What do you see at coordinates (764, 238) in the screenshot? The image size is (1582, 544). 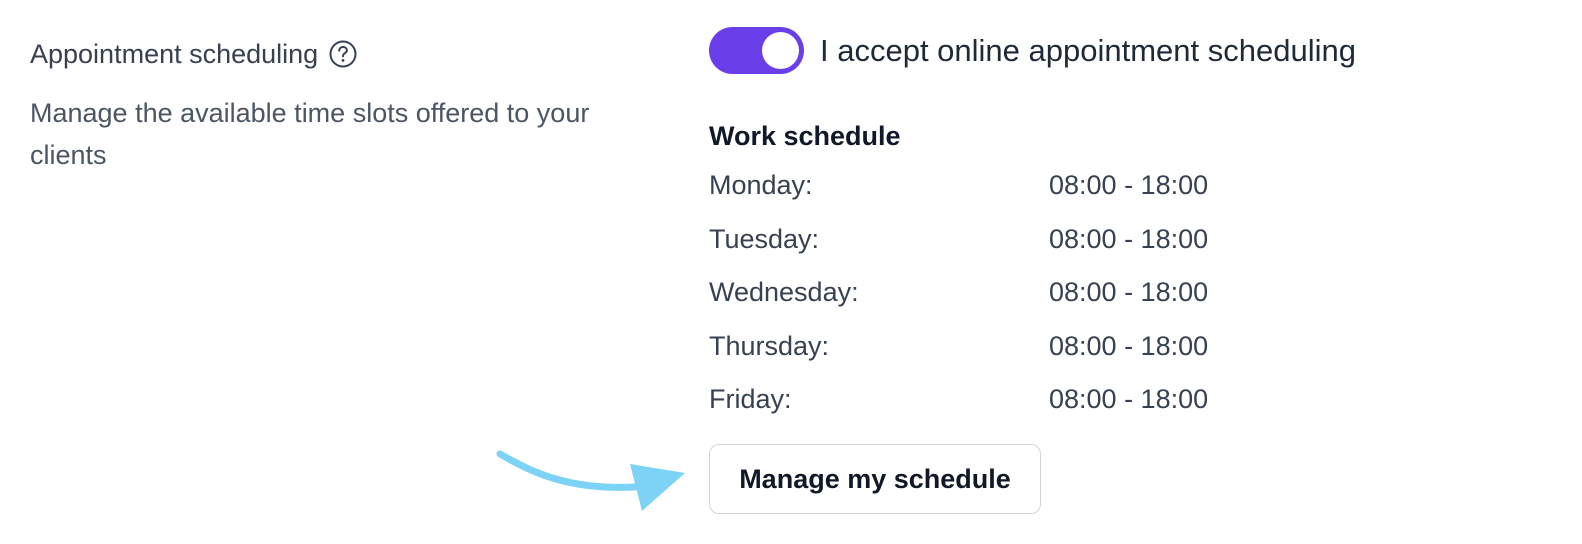 I see `schedule-day: Tuesday:` at bounding box center [764, 238].